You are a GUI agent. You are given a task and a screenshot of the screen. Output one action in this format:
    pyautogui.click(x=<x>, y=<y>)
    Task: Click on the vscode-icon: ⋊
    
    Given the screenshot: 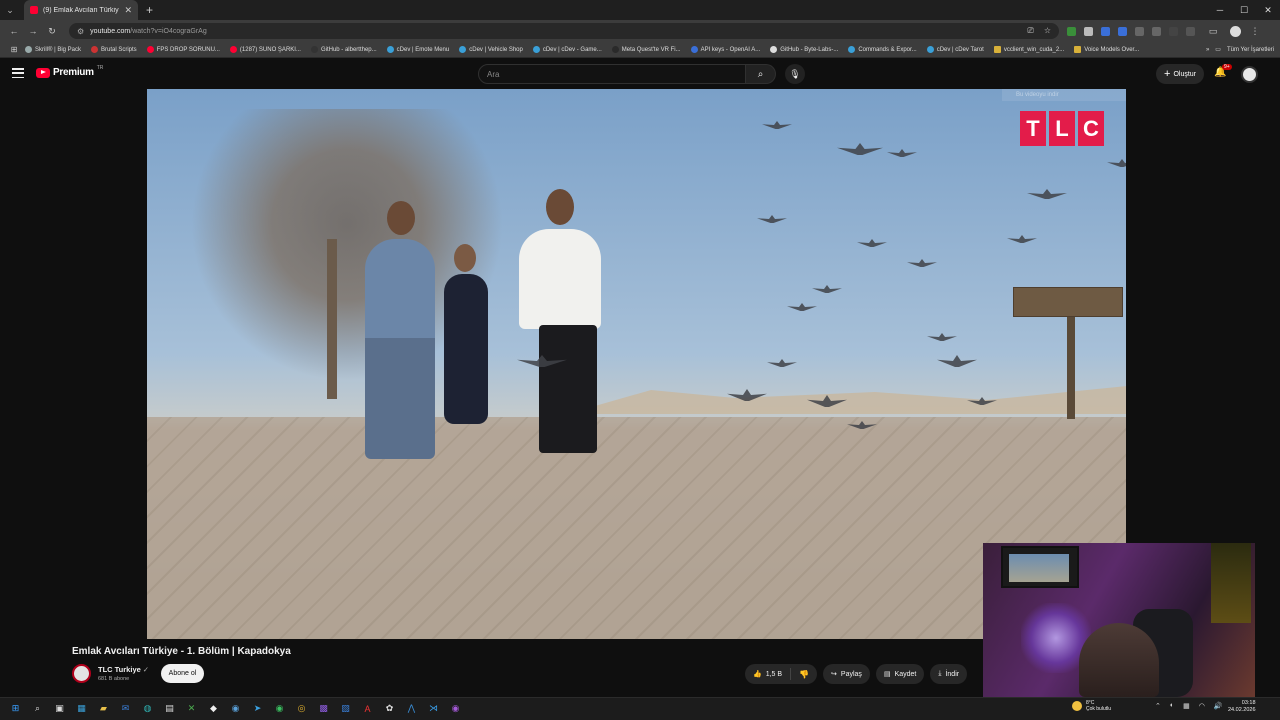 What is the action you would take?
    pyautogui.click(x=433, y=708)
    